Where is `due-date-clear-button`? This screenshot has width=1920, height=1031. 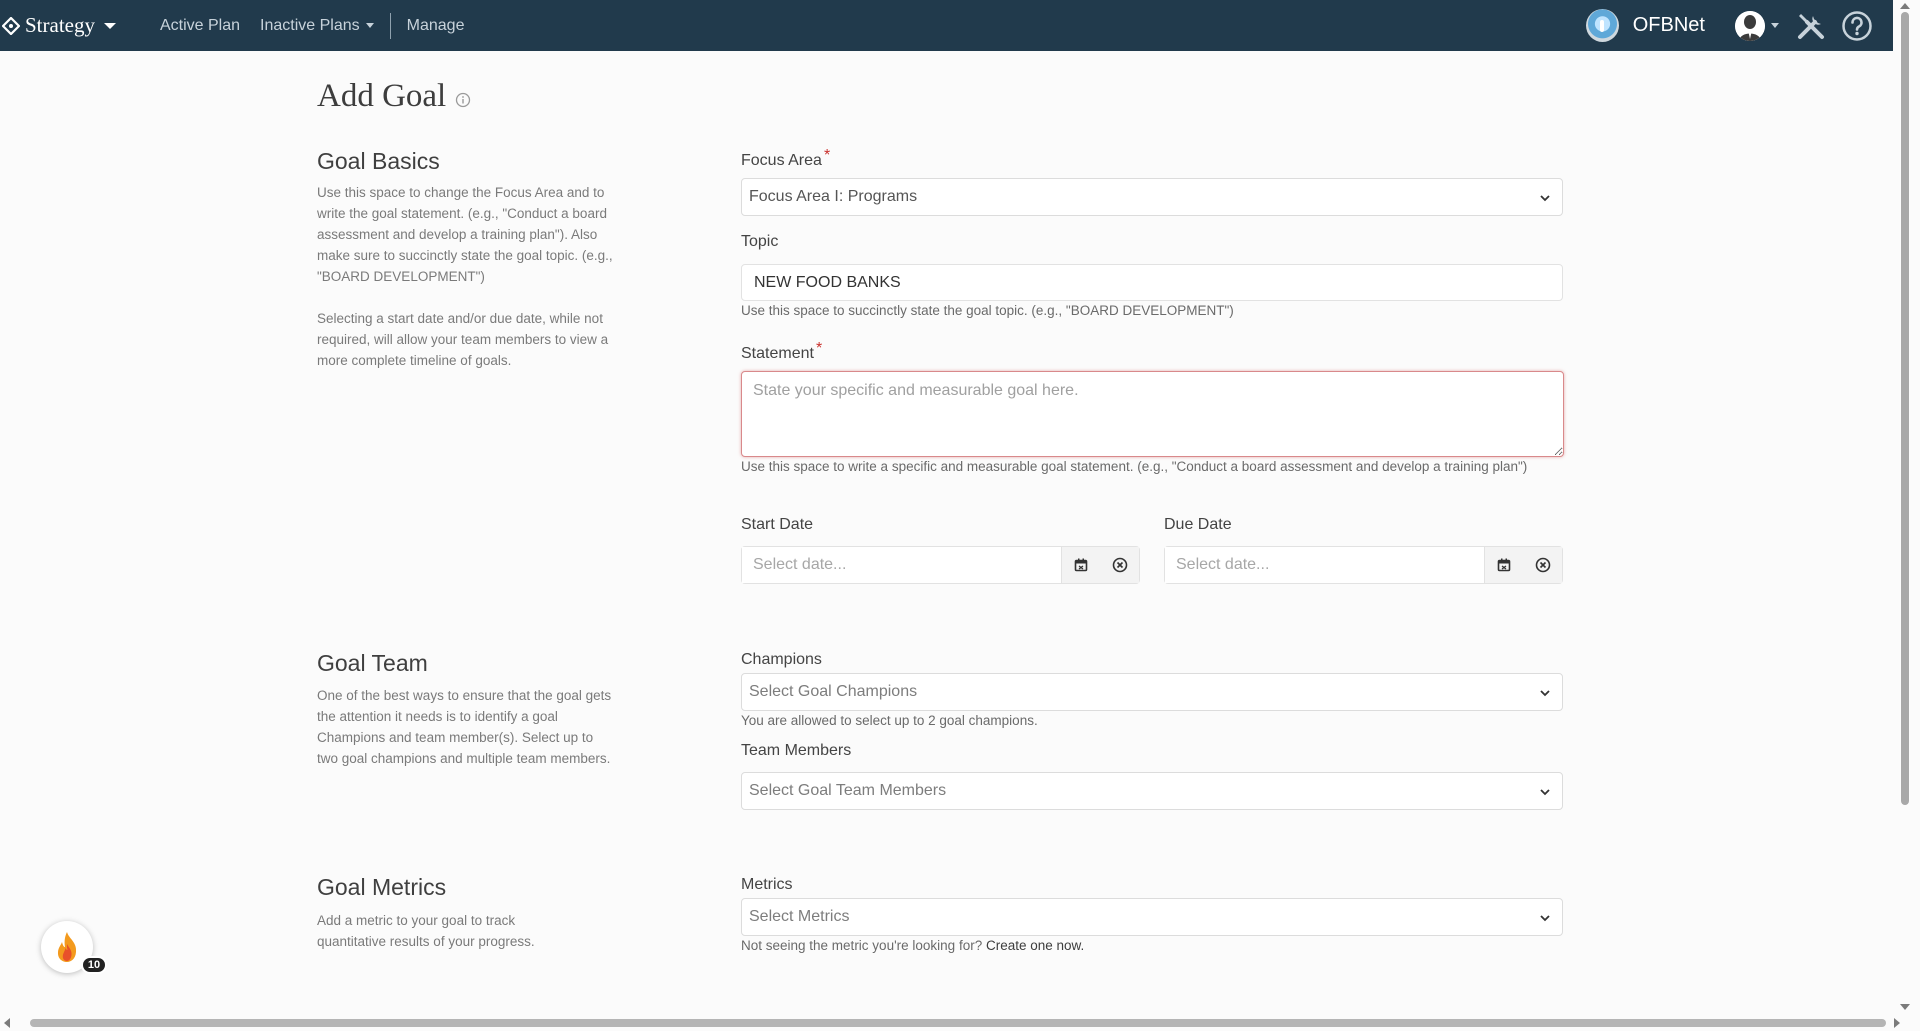
due-date-clear-button is located at coordinates (1542, 565).